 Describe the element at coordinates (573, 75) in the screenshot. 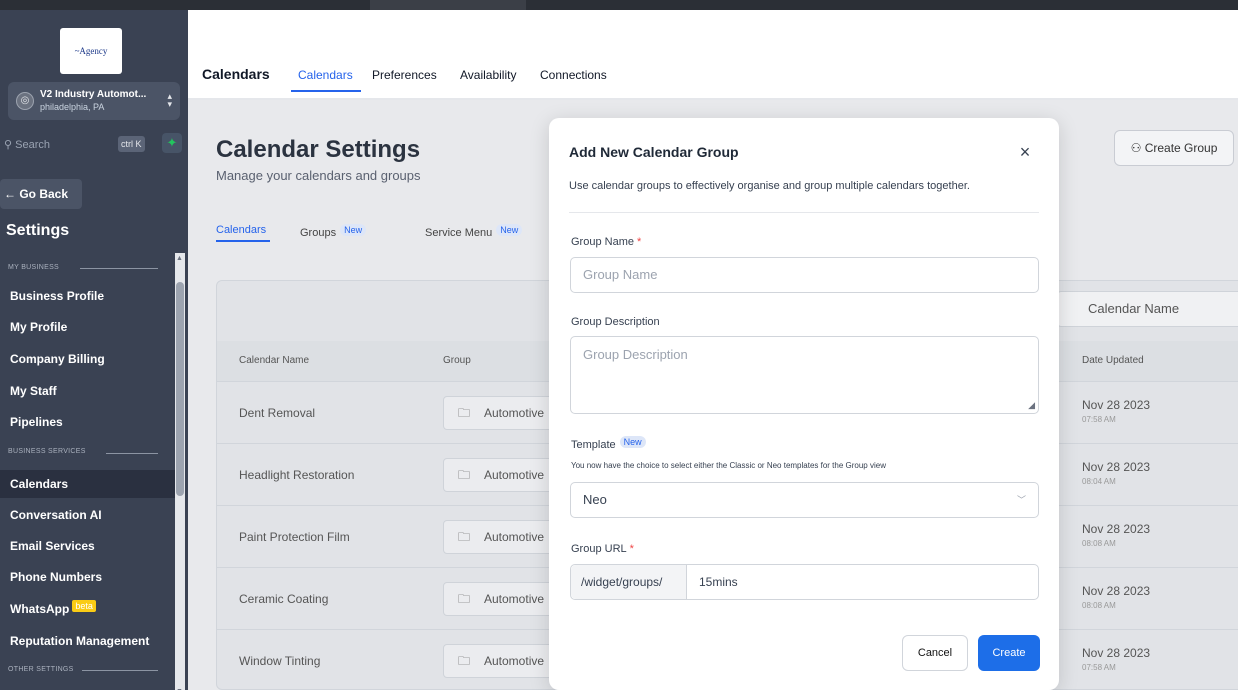

I see `tab-connections: Connections` at that location.